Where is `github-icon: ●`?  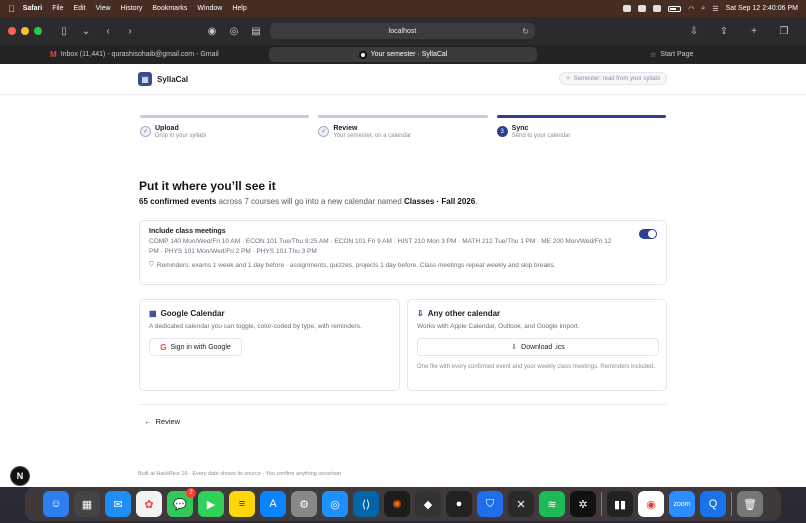 github-icon: ● is located at coordinates (459, 504).